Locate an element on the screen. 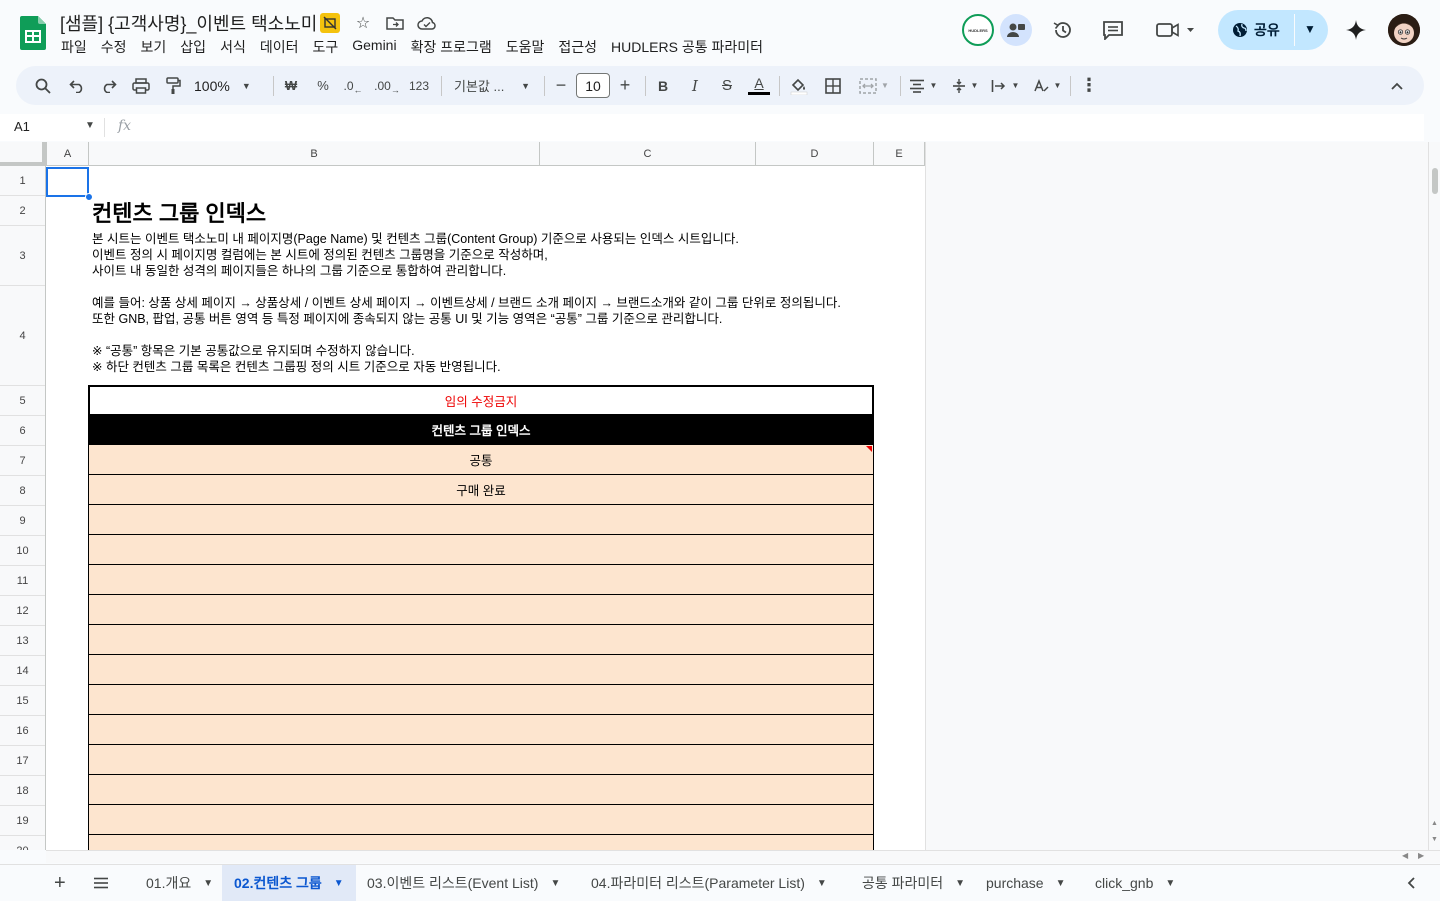  formula-input is located at coordinates (776, 128).